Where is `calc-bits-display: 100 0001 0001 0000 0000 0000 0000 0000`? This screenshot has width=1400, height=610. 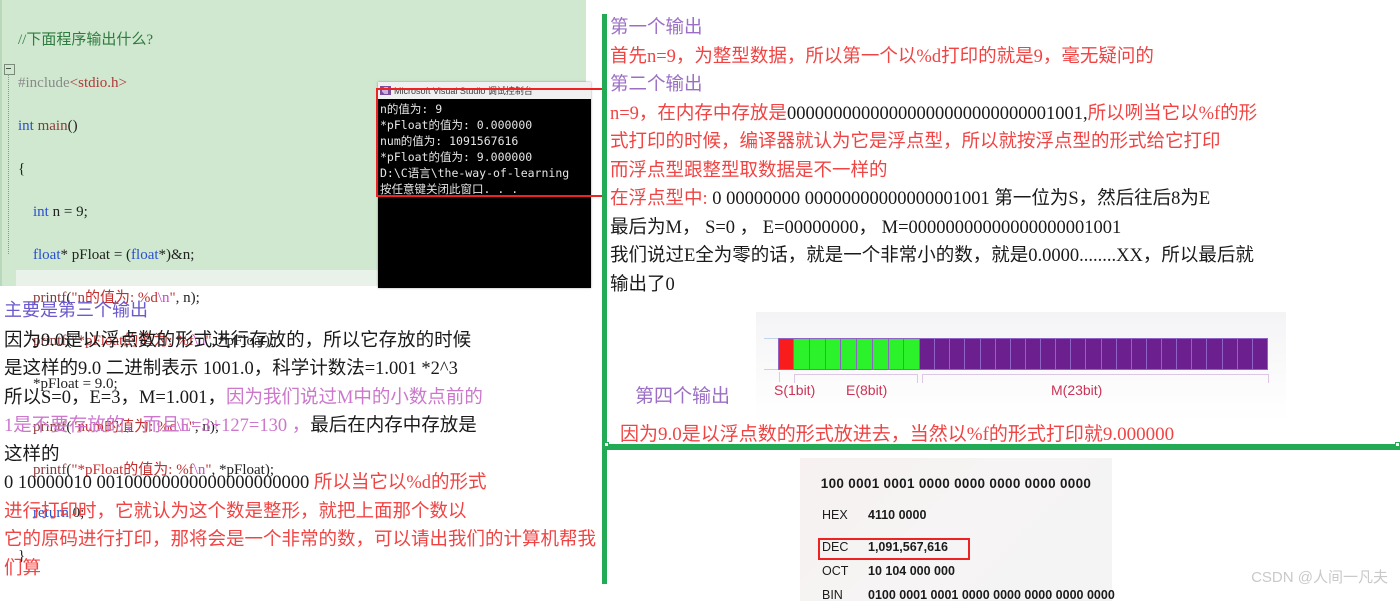
calc-bits-display: 100 0001 0001 0000 0000 0000 0000 0000 is located at coordinates (956, 483).